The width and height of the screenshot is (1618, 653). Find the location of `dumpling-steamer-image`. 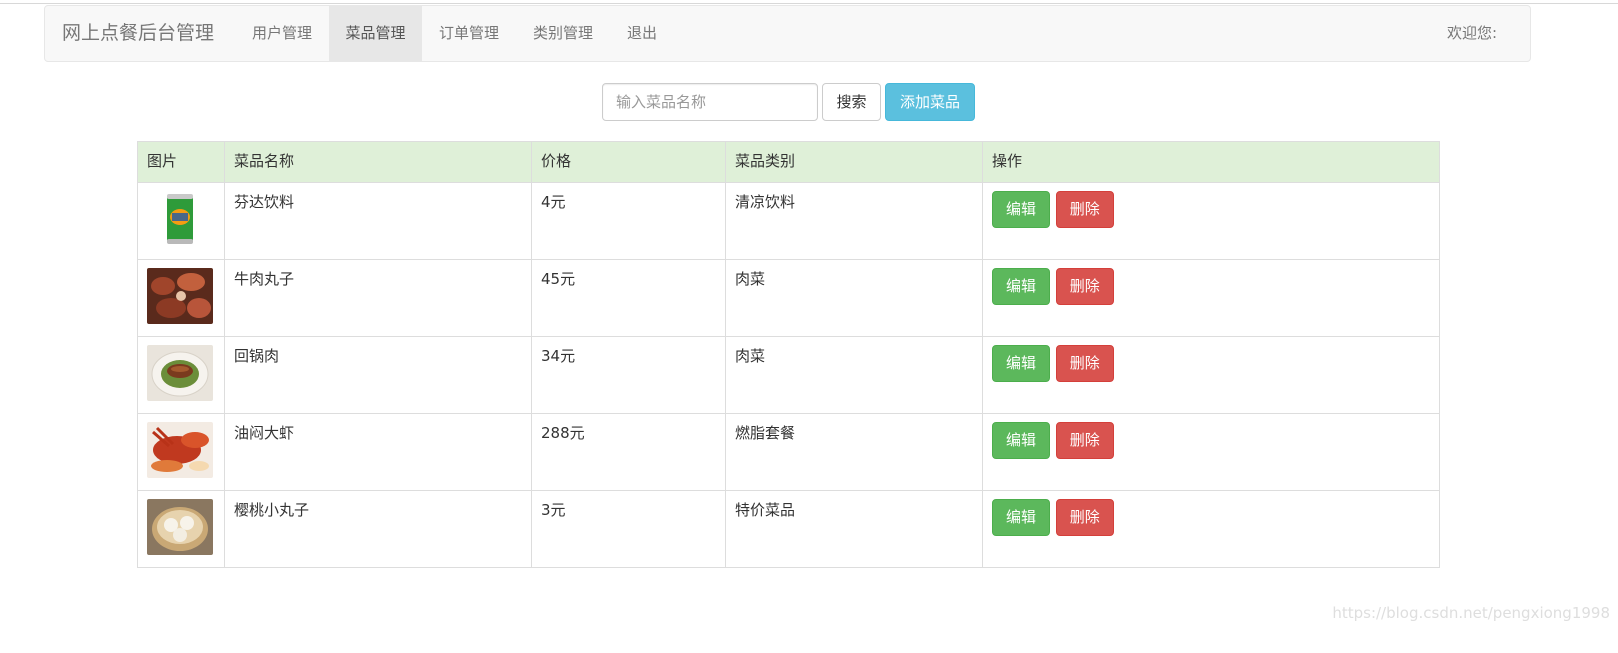

dumpling-steamer-image is located at coordinates (180, 527).